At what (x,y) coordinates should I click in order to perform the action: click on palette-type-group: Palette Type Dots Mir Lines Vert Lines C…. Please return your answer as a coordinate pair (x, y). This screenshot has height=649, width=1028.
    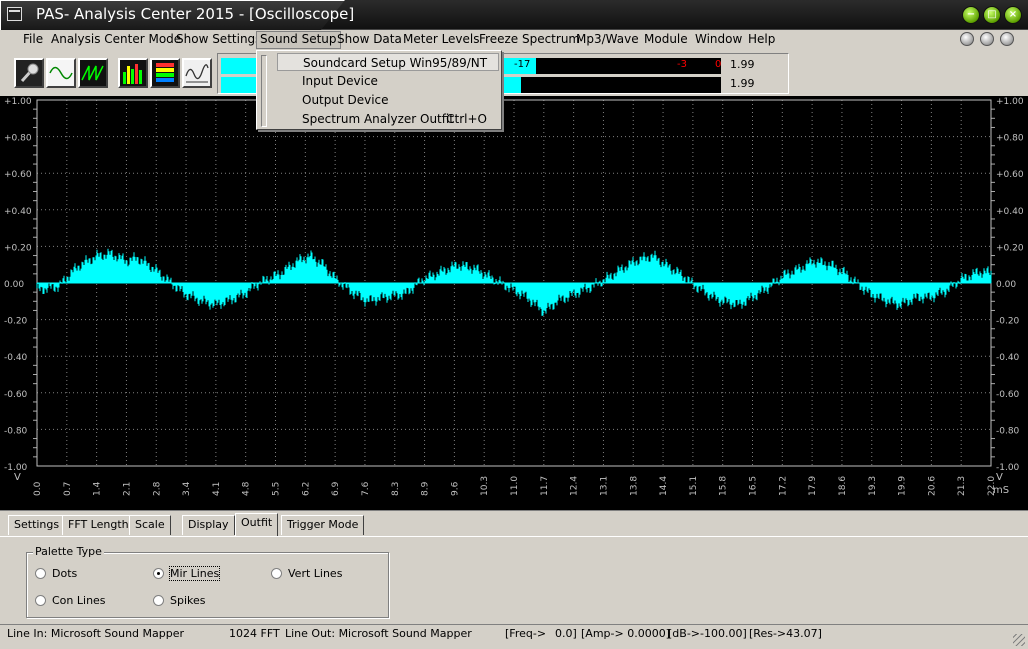
    Looking at the image, I should click on (207, 581).